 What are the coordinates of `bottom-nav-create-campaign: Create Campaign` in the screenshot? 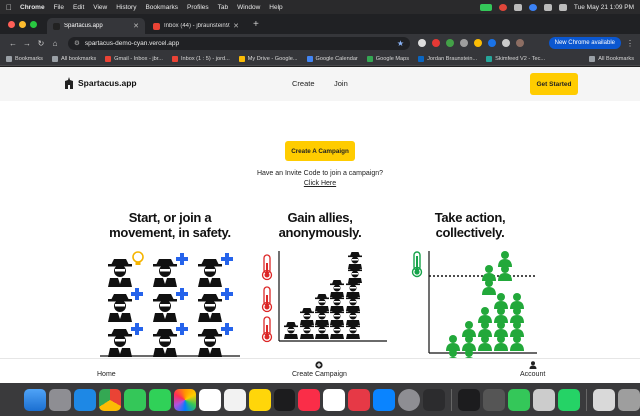 It's located at (319, 369).